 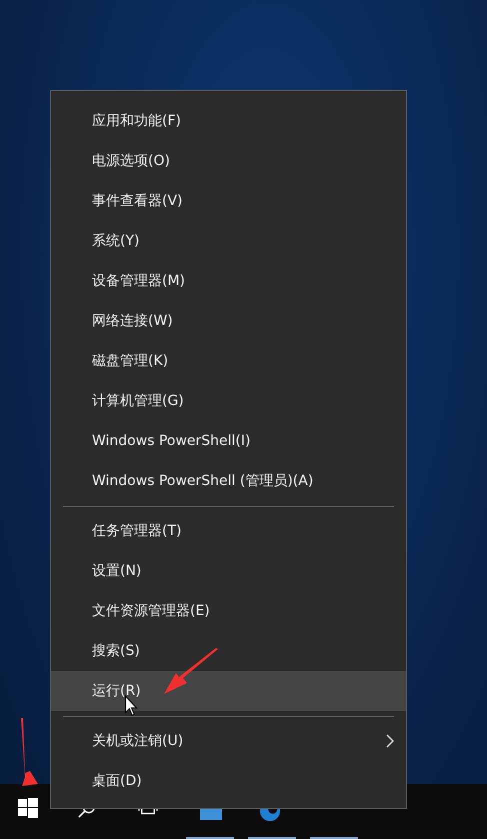 I want to click on menu-item: 网络连接(W), so click(x=228, y=321).